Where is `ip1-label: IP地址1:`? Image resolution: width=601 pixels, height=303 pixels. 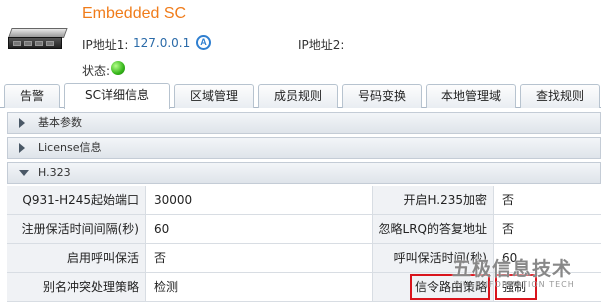
ip1-label: IP地址1: is located at coordinates (105, 45).